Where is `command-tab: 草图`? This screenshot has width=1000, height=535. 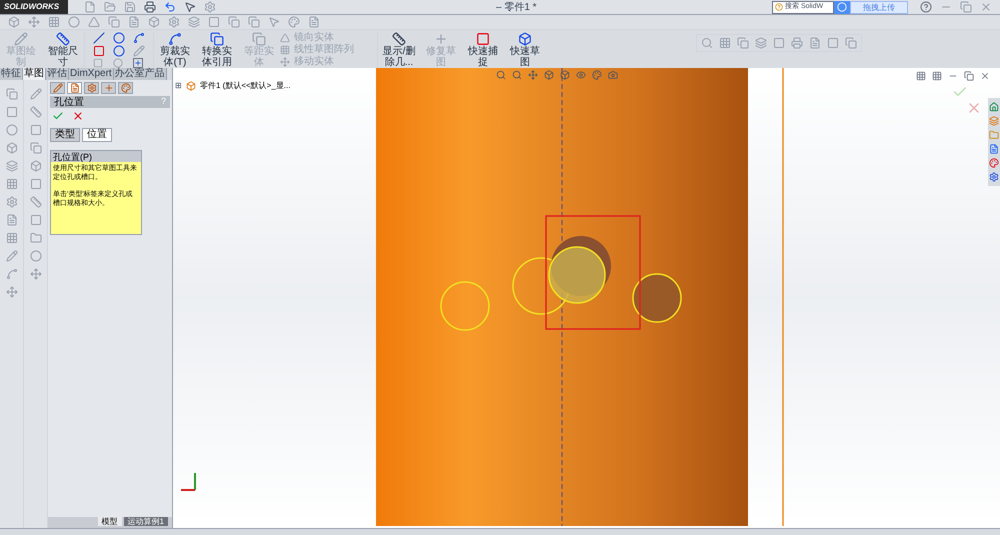
command-tab: 草图 is located at coordinates (34, 74).